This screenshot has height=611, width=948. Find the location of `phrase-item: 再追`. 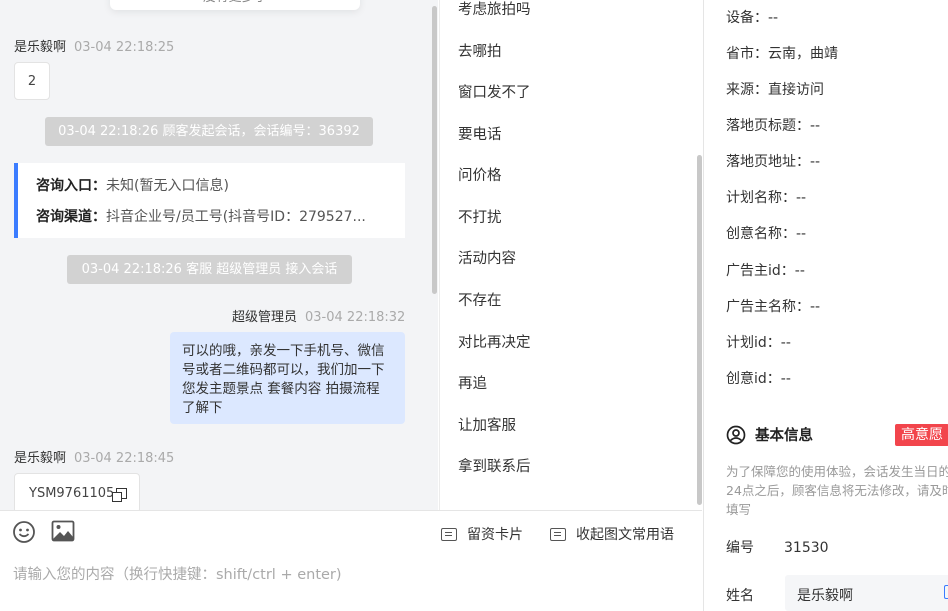

phrase-item: 再追 is located at coordinates (472, 382).